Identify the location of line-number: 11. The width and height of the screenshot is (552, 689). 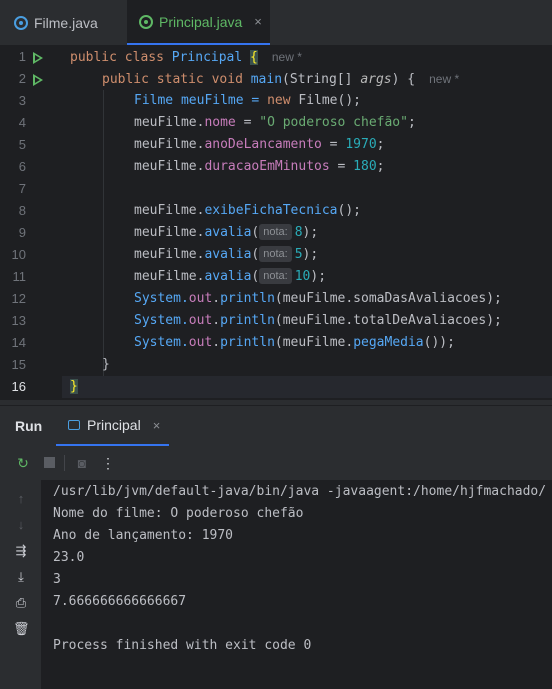
(19, 276).